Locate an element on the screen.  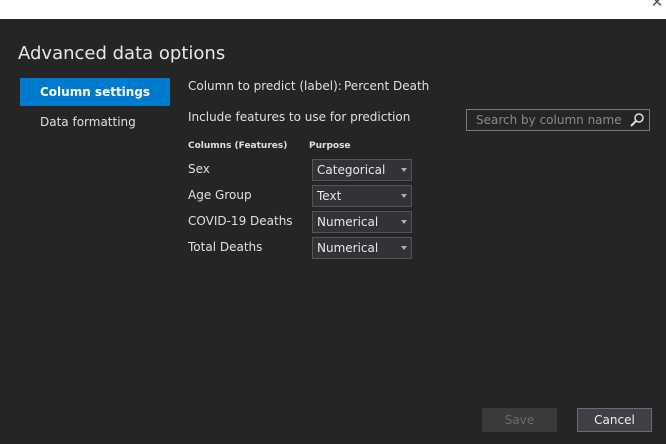
purpose-select-covid-deaths: Numerical is located at coordinates (362, 222).